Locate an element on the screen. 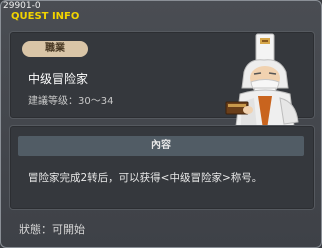  quest-id: 29901-0 is located at coordinates (22, 6).